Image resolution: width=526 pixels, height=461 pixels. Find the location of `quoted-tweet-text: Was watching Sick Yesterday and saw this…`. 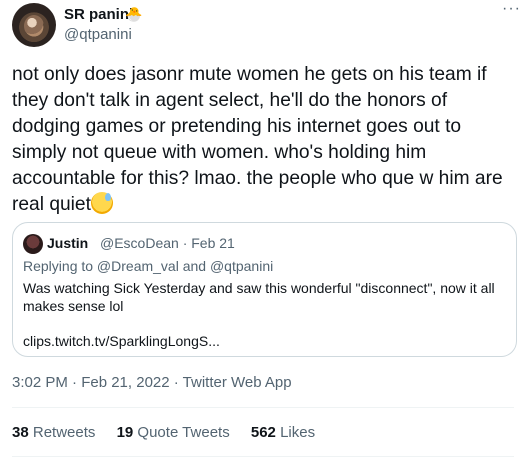

quoted-tweet-text: Was watching Sick Yesterday and saw this… is located at coordinates (259, 297).